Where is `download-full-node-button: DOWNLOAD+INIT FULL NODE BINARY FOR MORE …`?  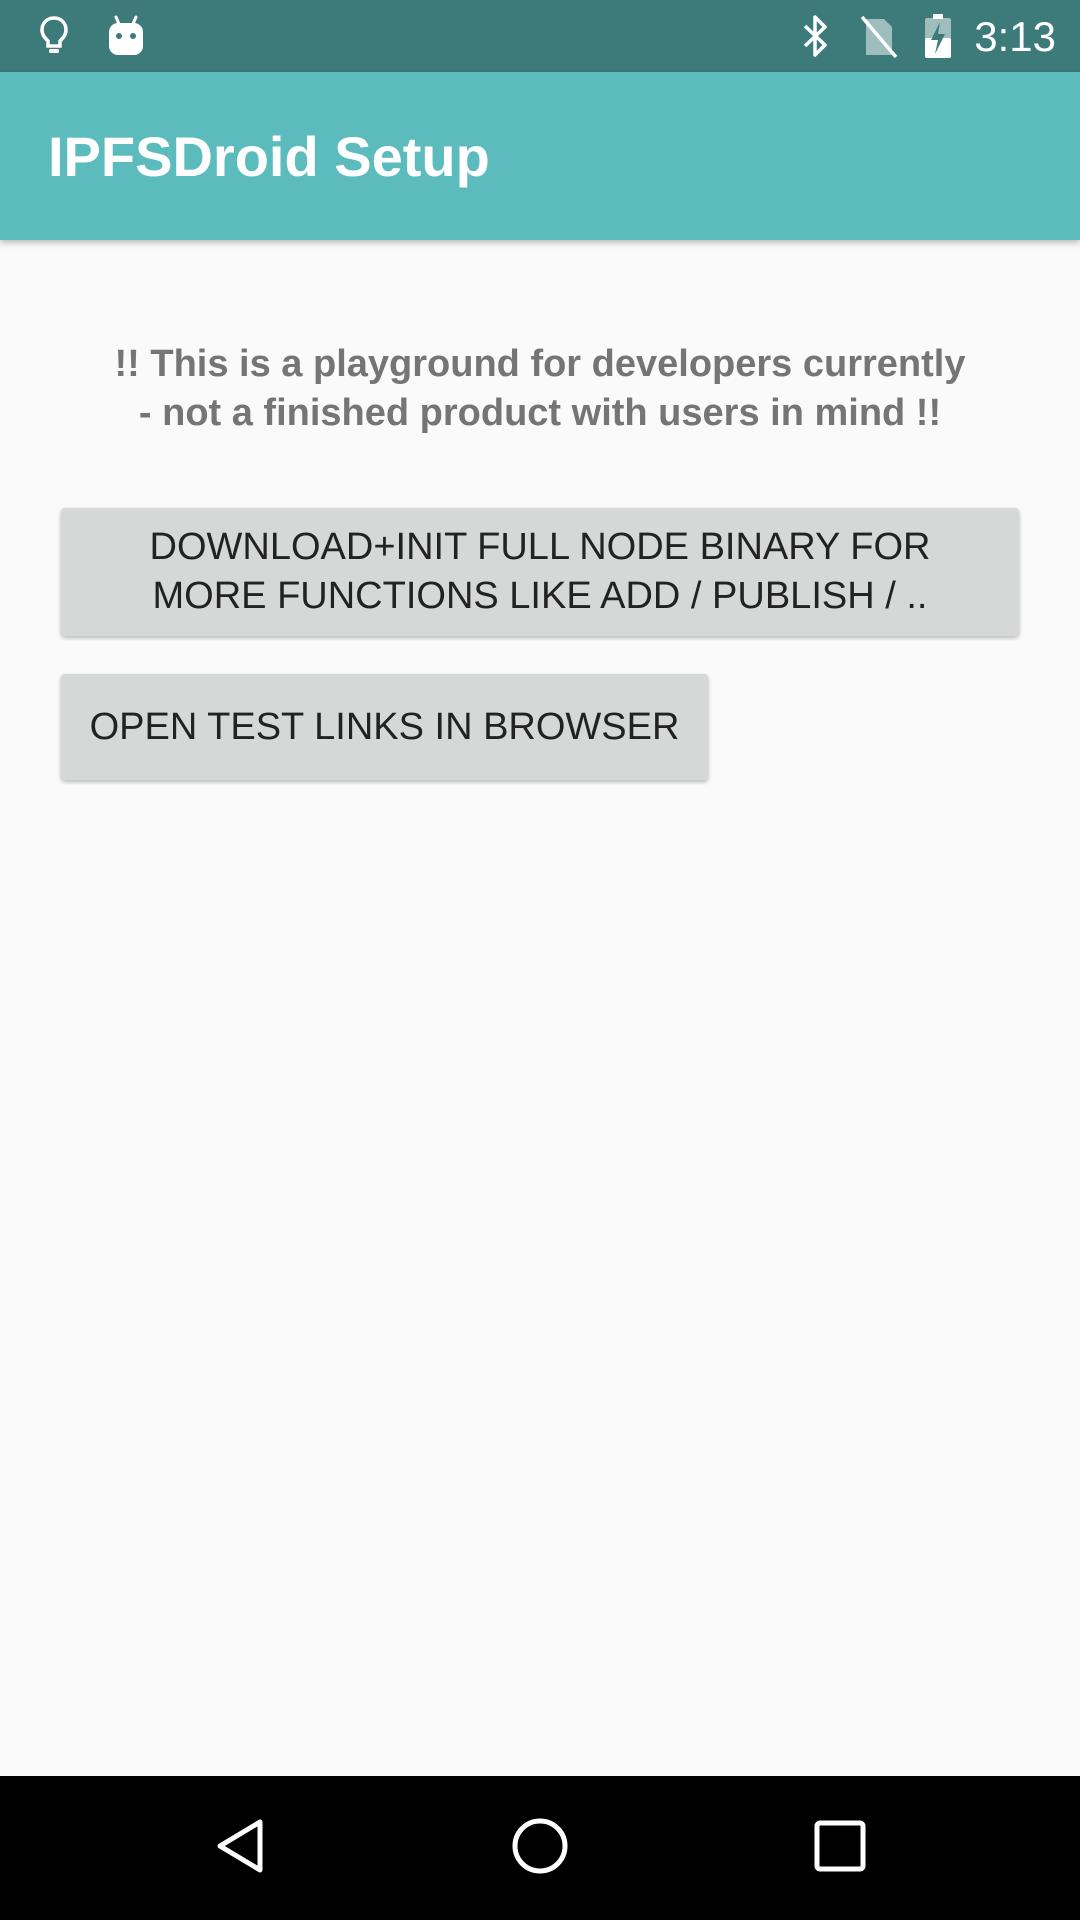
download-full-node-button: DOWNLOAD+INIT FULL NODE BINARY FOR MORE … is located at coordinates (540, 572).